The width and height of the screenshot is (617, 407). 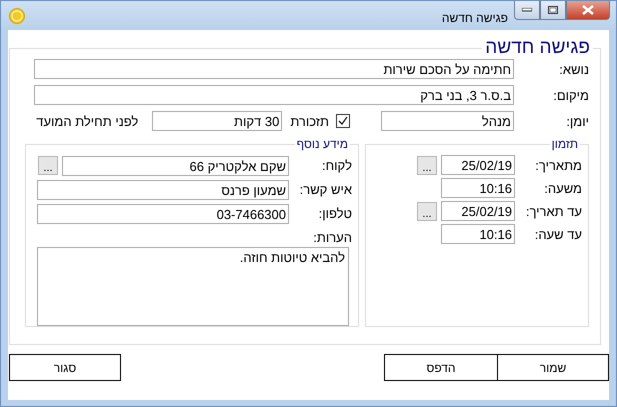 I want to click on form-title: פגישה חדשה, so click(x=537, y=48).